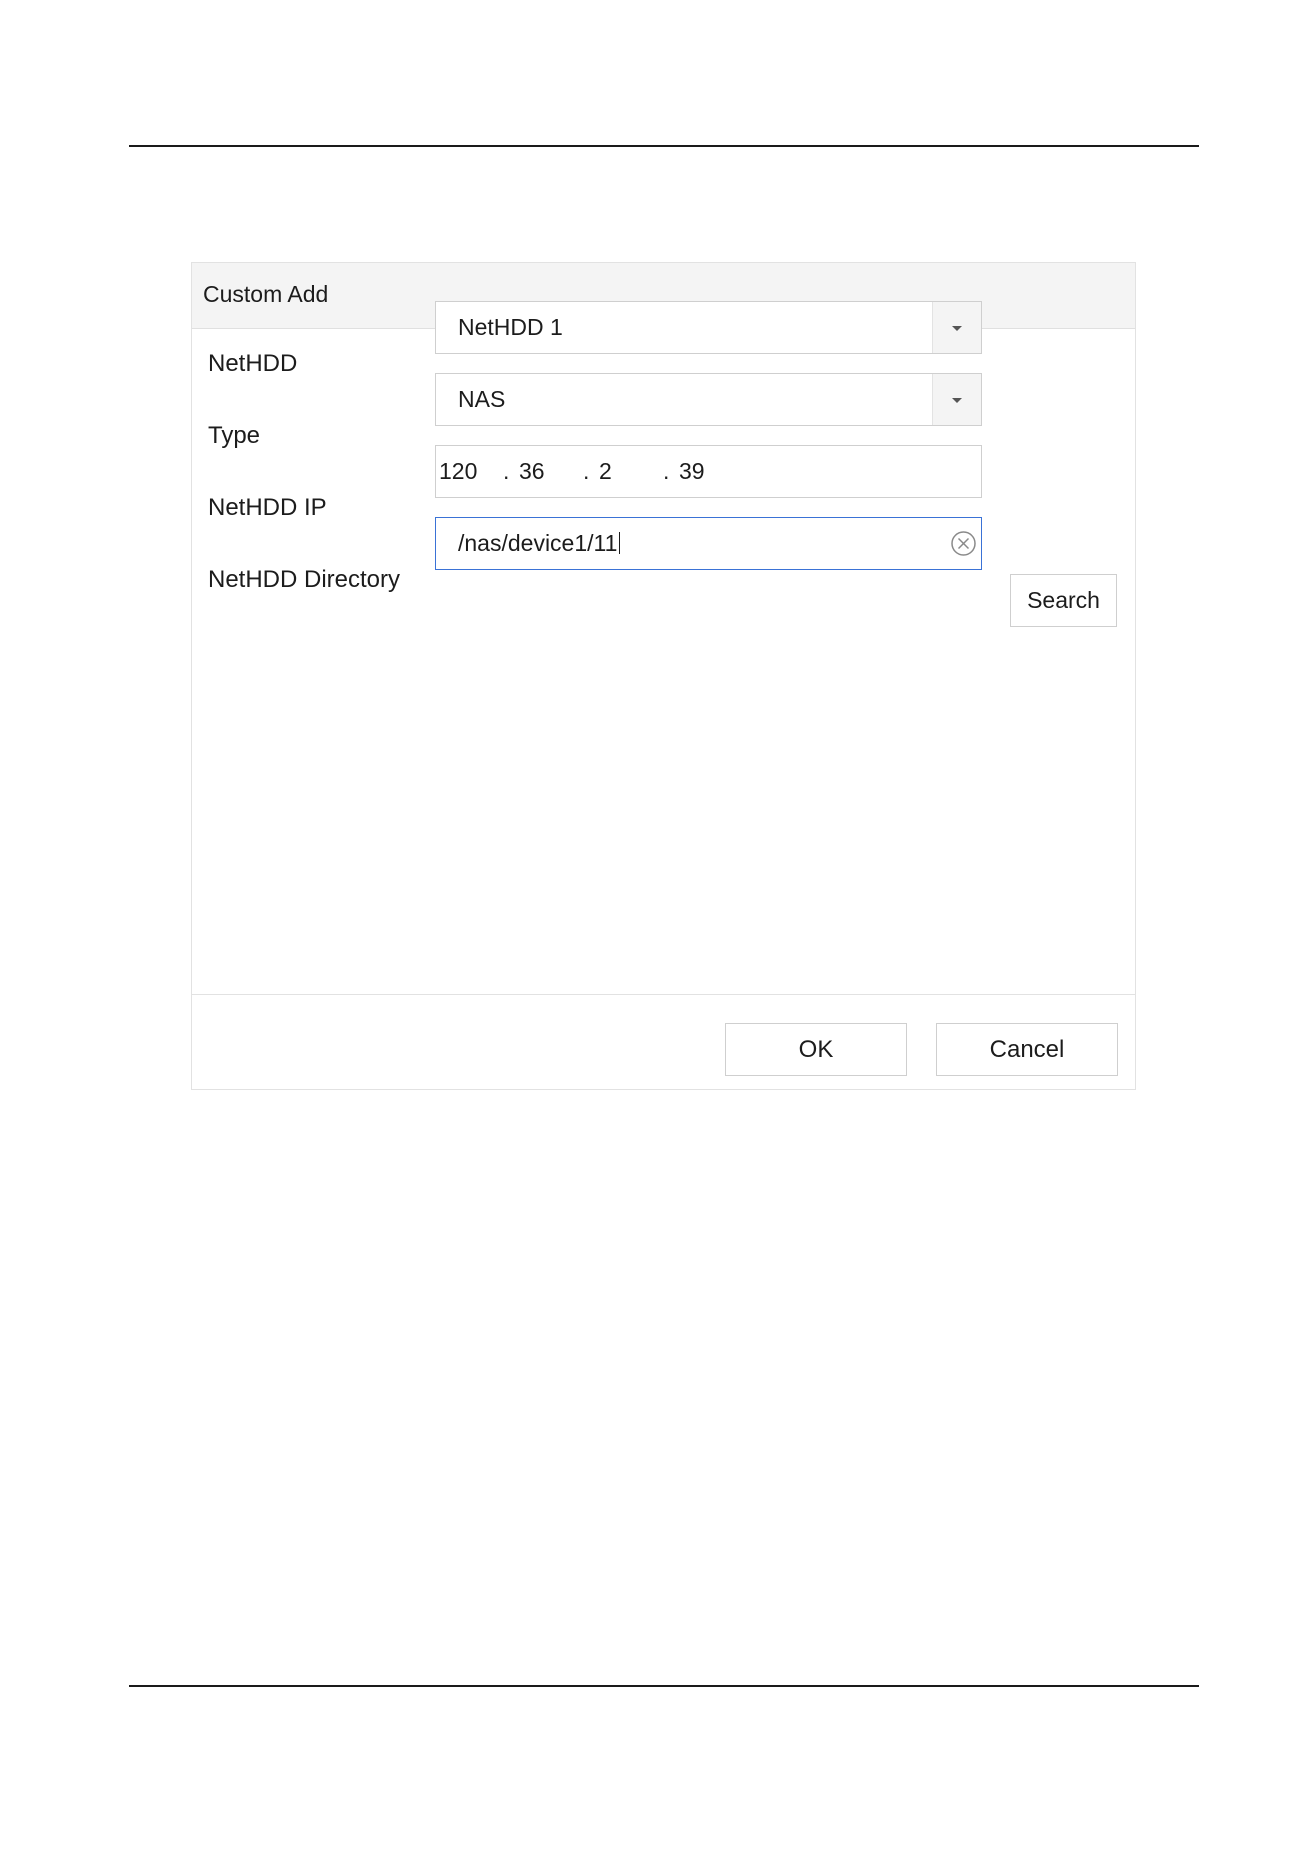  What do you see at coordinates (708, 543) in the screenshot?
I see `nethdd-directory-input: /nas/device1/11` at bounding box center [708, 543].